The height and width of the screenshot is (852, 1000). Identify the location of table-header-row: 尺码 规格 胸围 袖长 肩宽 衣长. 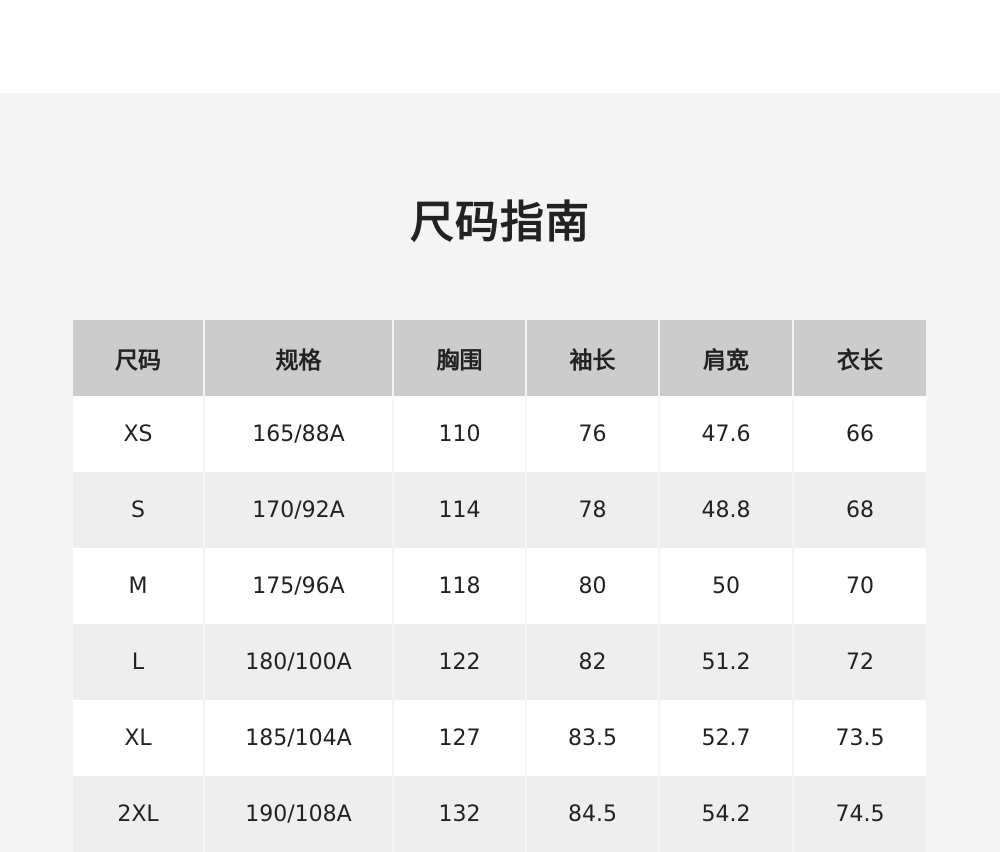
(499, 358).